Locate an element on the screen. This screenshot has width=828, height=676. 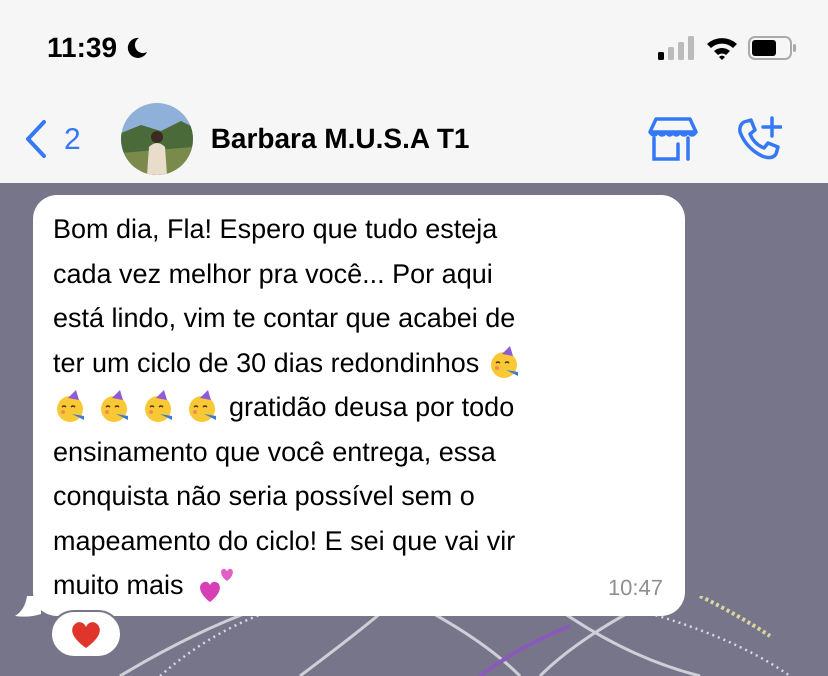
store-icon is located at coordinates (673, 139).